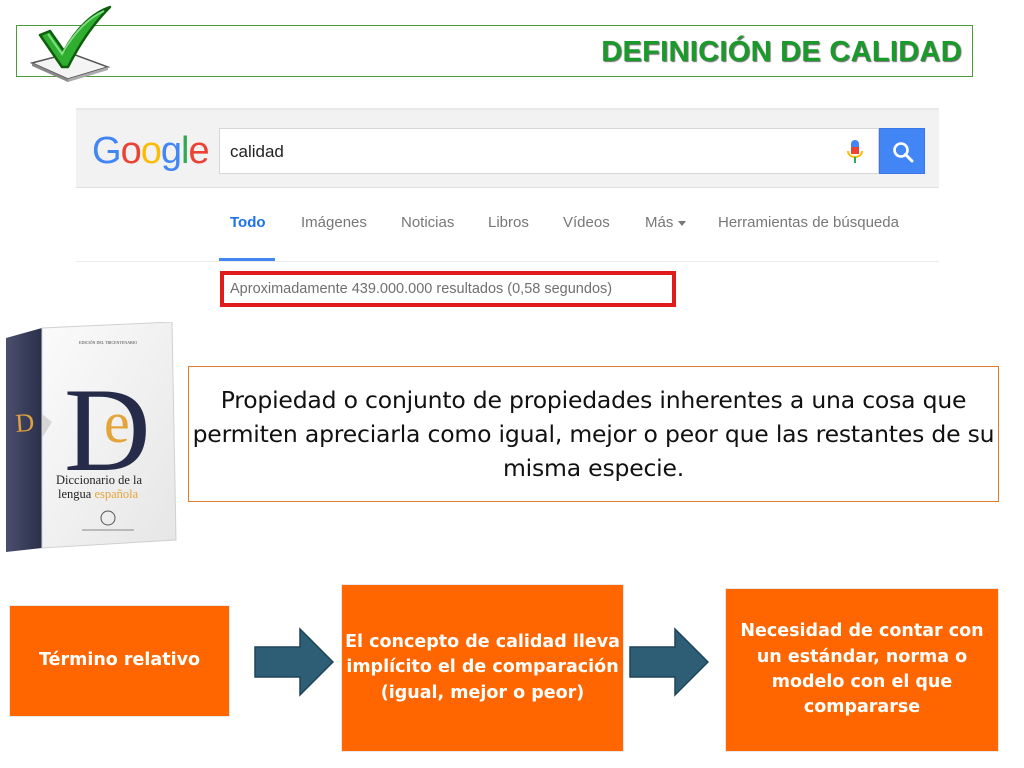 The width and height of the screenshot is (1024, 768). What do you see at coordinates (682, 223) in the screenshot?
I see `caret-down-icon` at bounding box center [682, 223].